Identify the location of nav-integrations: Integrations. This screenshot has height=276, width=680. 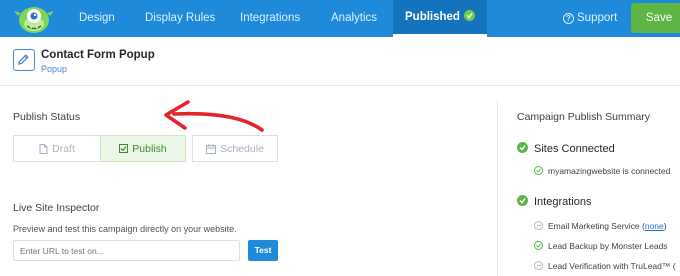
(270, 18).